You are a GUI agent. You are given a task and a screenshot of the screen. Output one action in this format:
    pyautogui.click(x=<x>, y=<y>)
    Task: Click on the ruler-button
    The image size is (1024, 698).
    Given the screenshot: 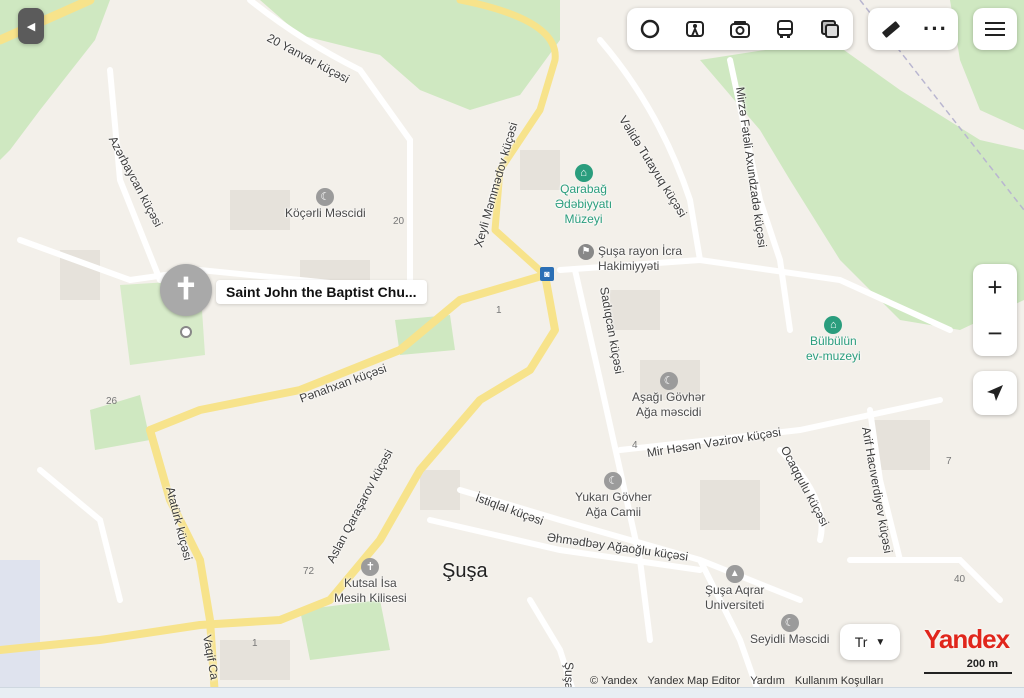 What is the action you would take?
    pyautogui.click(x=890, y=29)
    